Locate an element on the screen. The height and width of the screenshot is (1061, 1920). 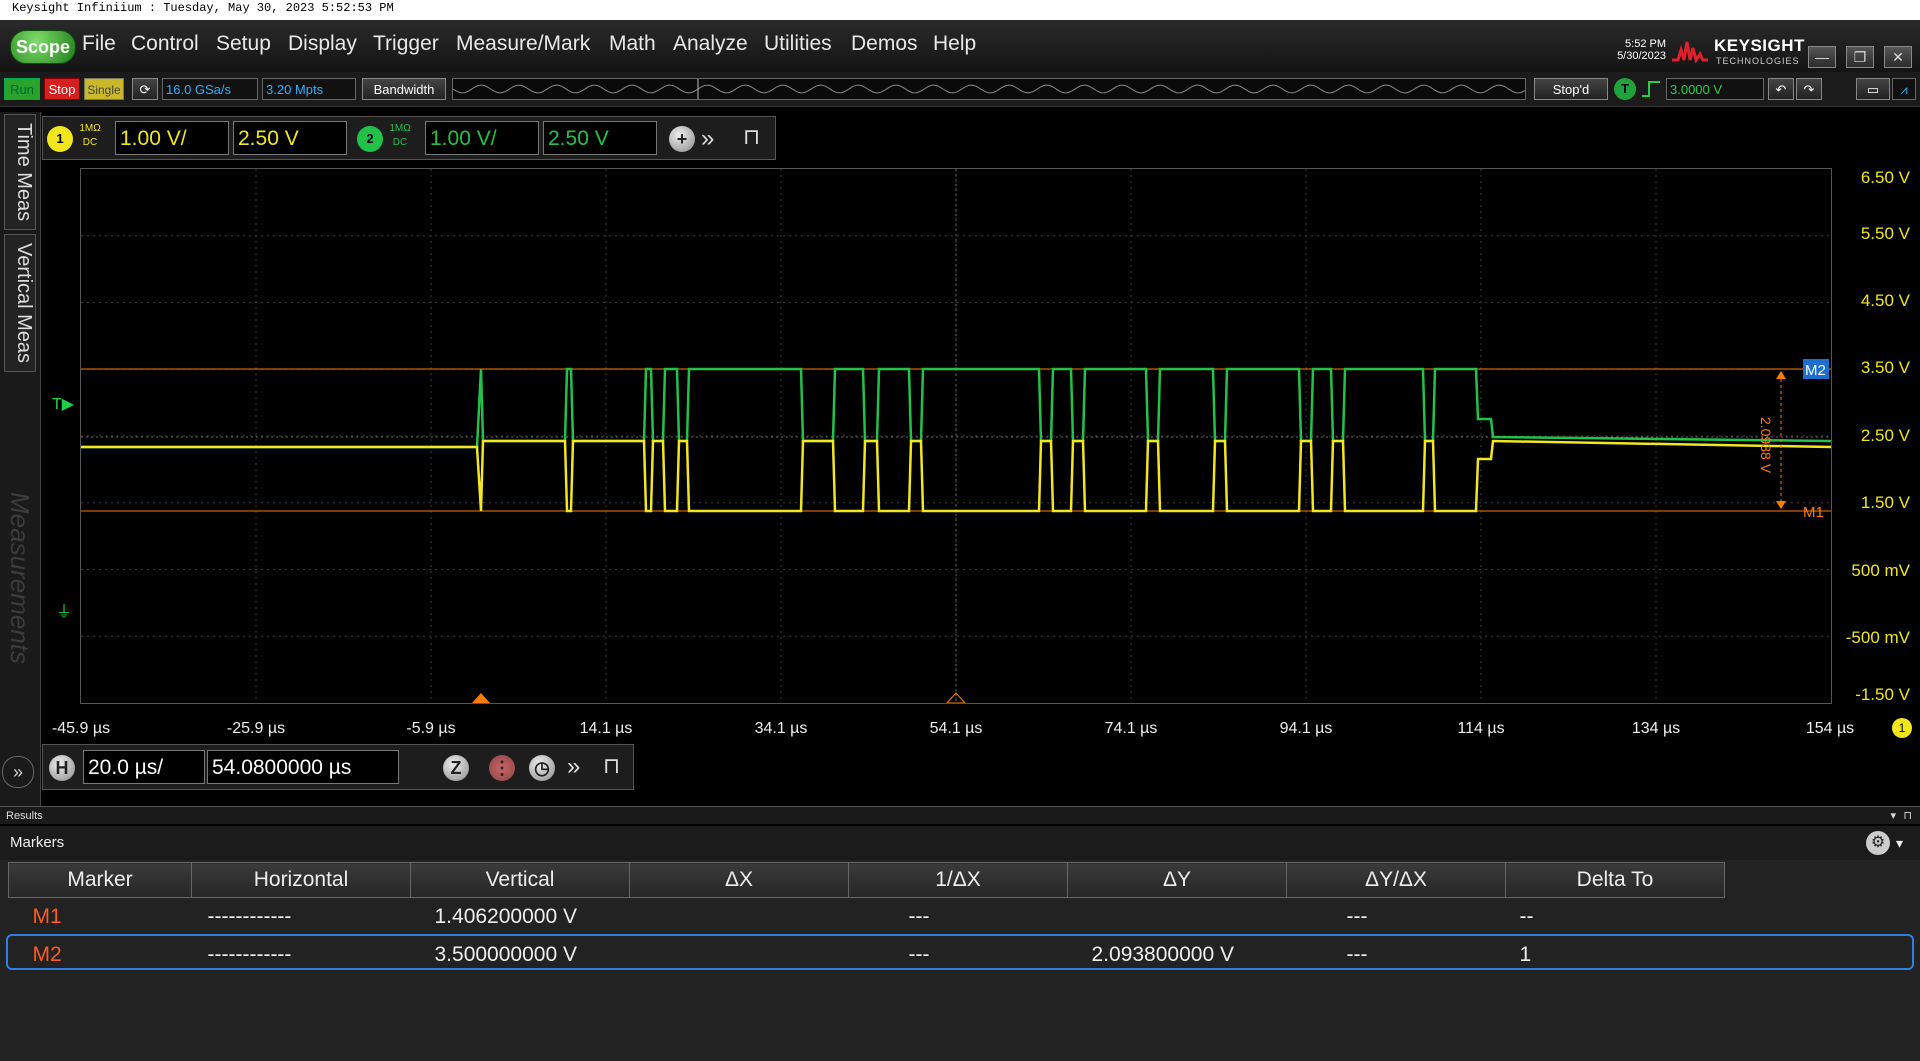
undo-icon: ↶ is located at coordinates (1781, 89).